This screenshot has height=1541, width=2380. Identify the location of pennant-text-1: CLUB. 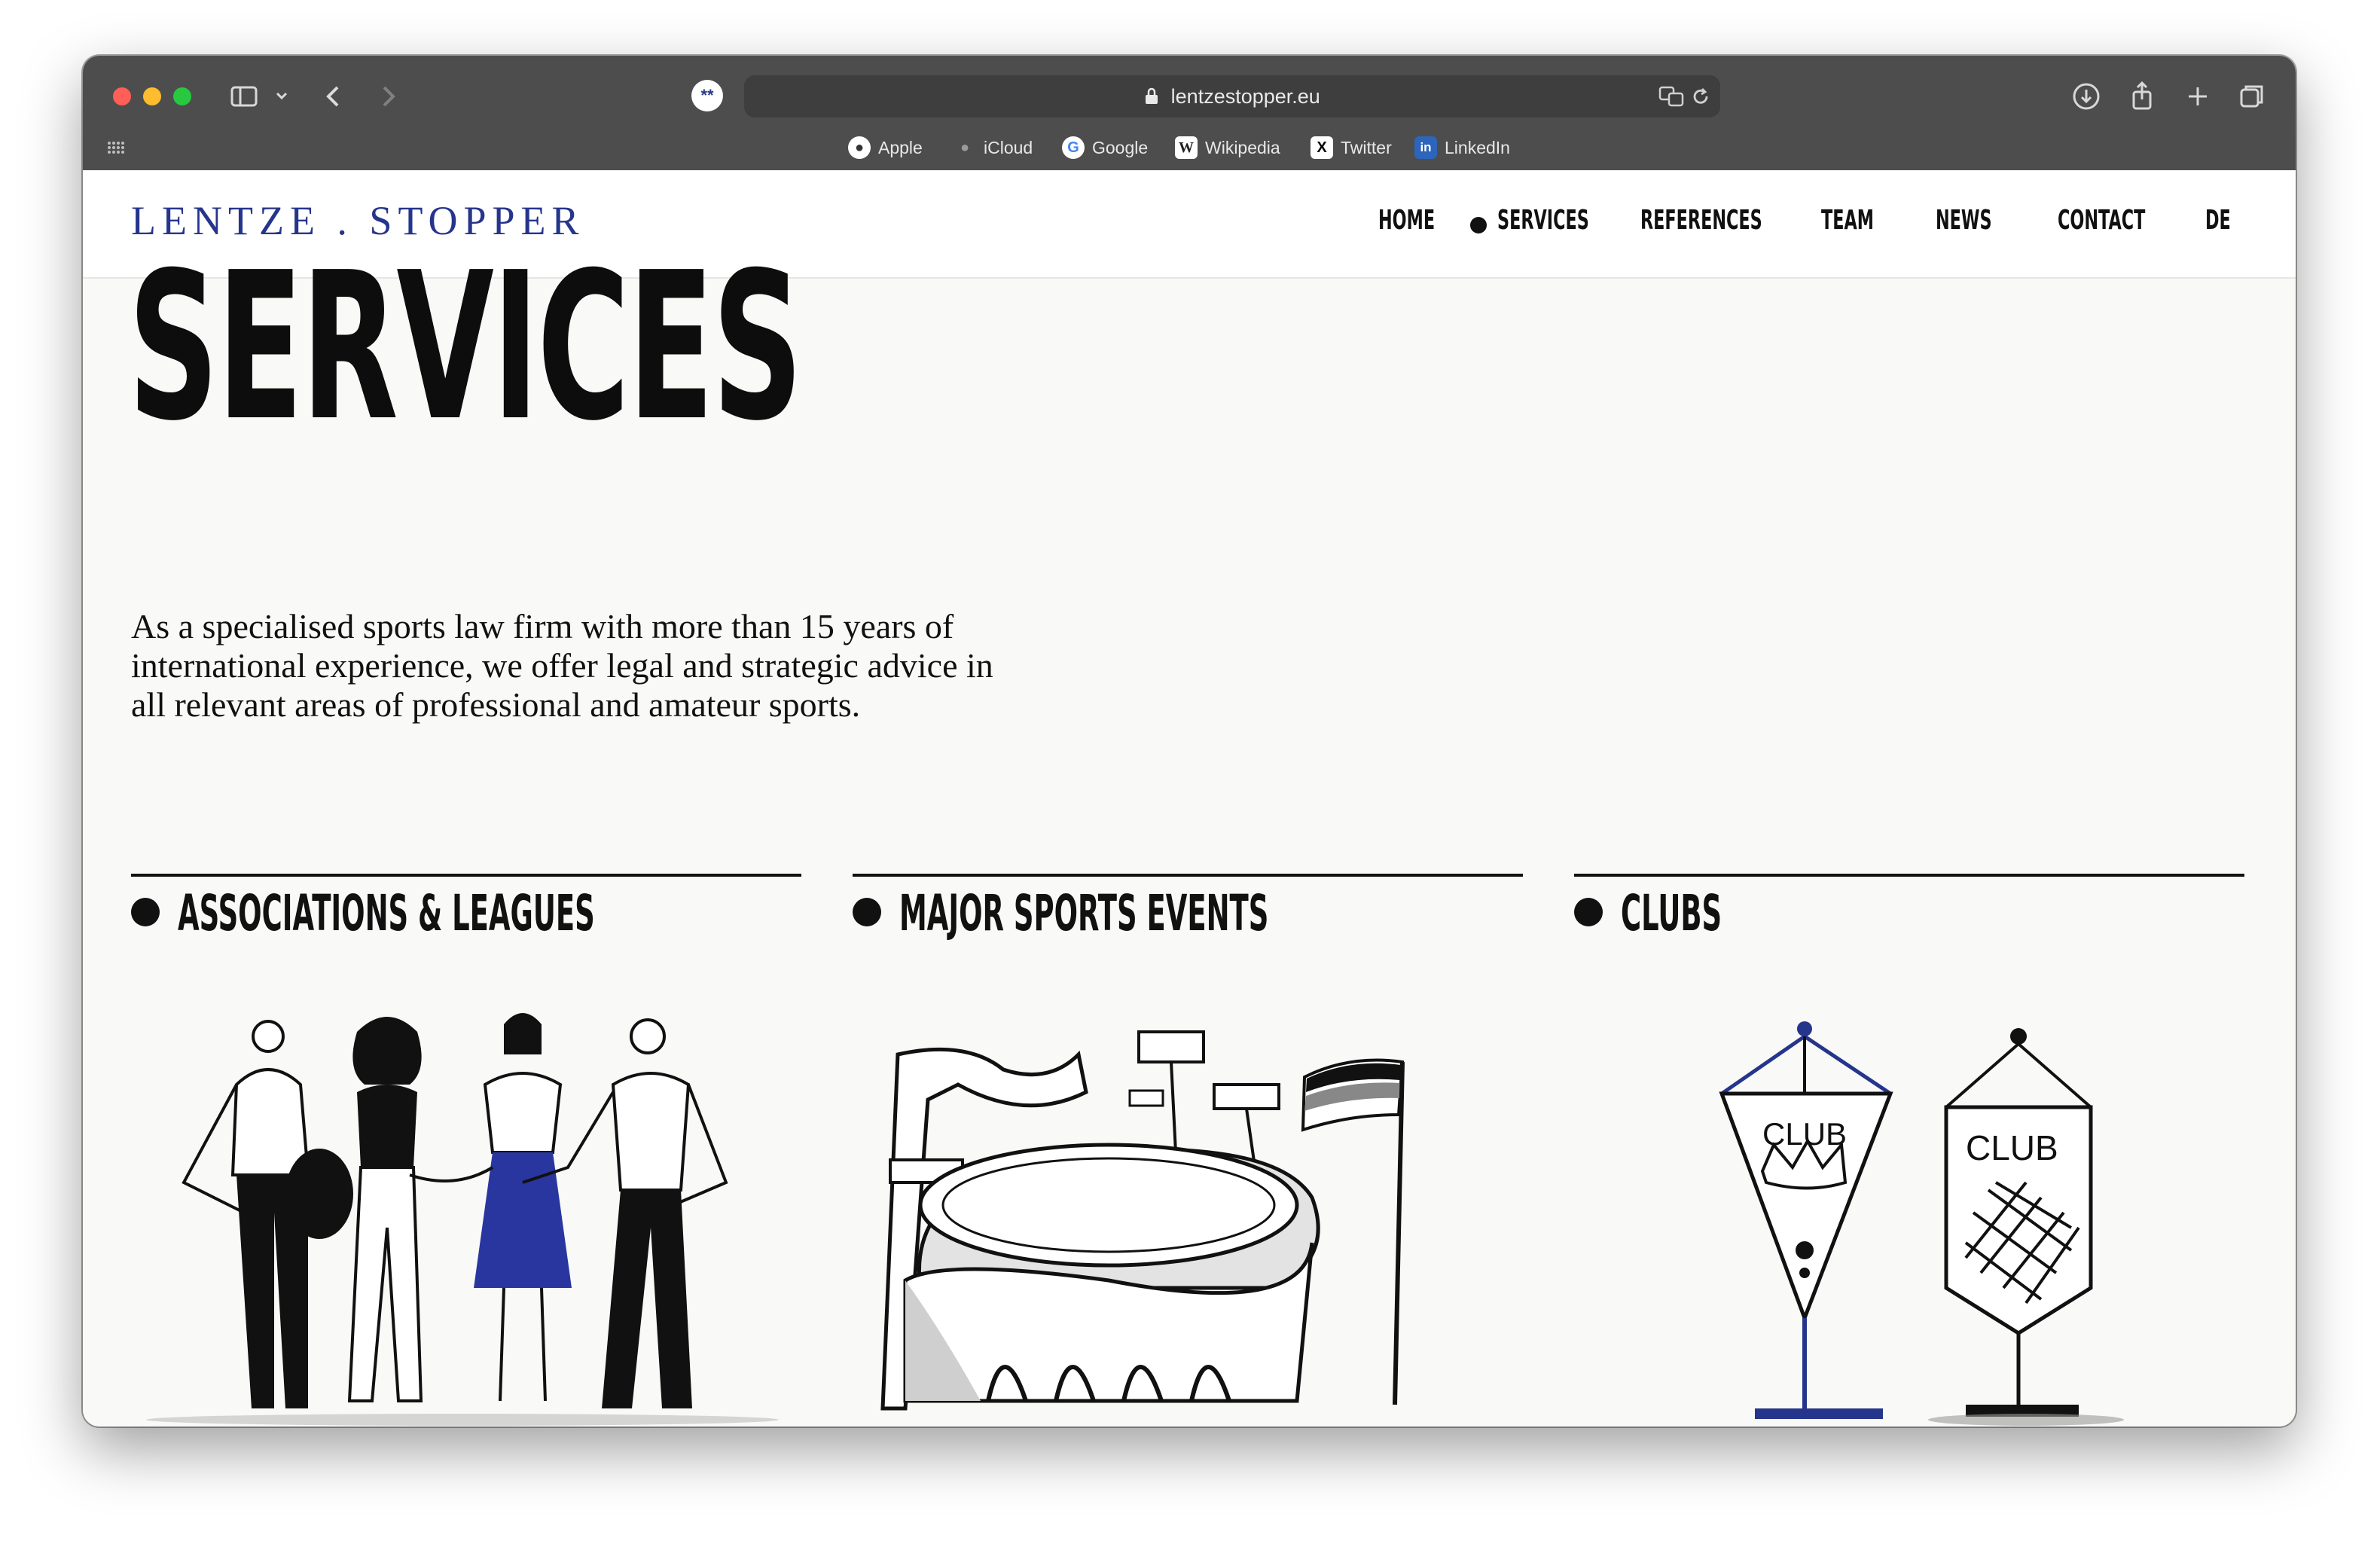
(1804, 1134).